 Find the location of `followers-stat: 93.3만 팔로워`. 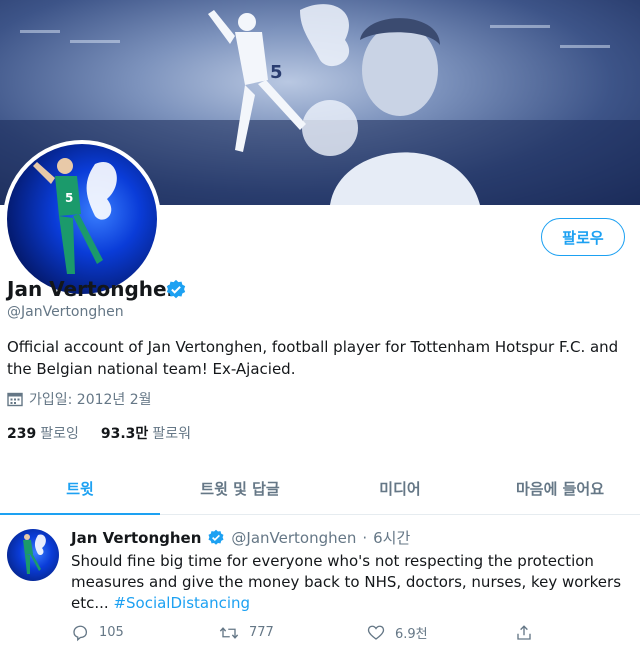

followers-stat: 93.3만 팔로워 is located at coordinates (146, 433).